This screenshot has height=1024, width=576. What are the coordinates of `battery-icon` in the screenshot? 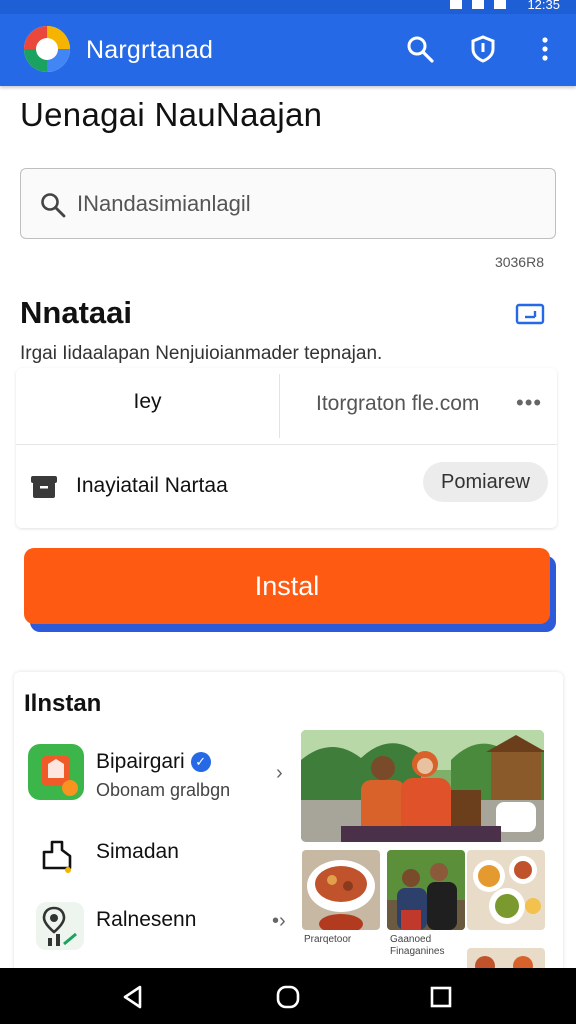 It's located at (500, 4).